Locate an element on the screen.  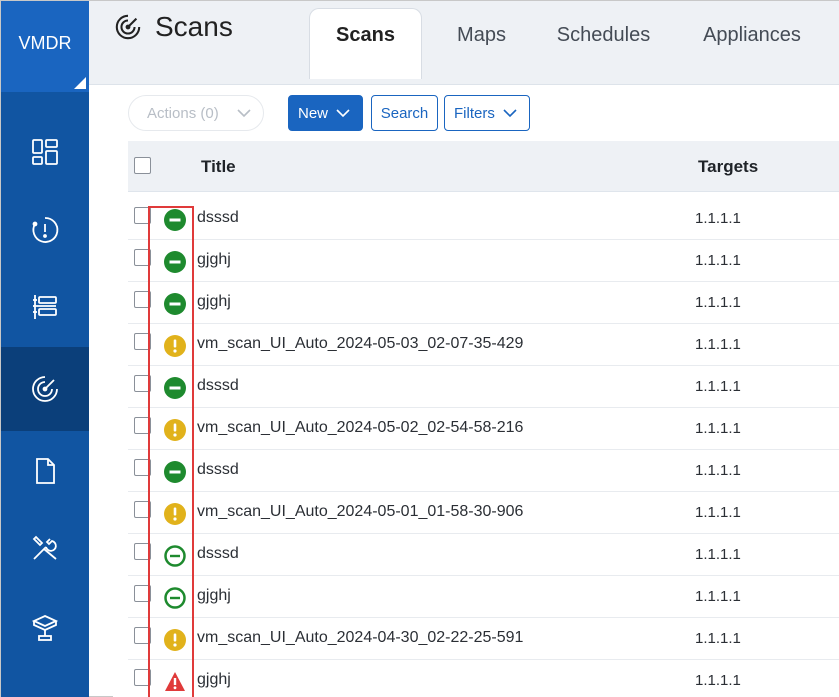
sidebar-item-scans is located at coordinates (45, 389).